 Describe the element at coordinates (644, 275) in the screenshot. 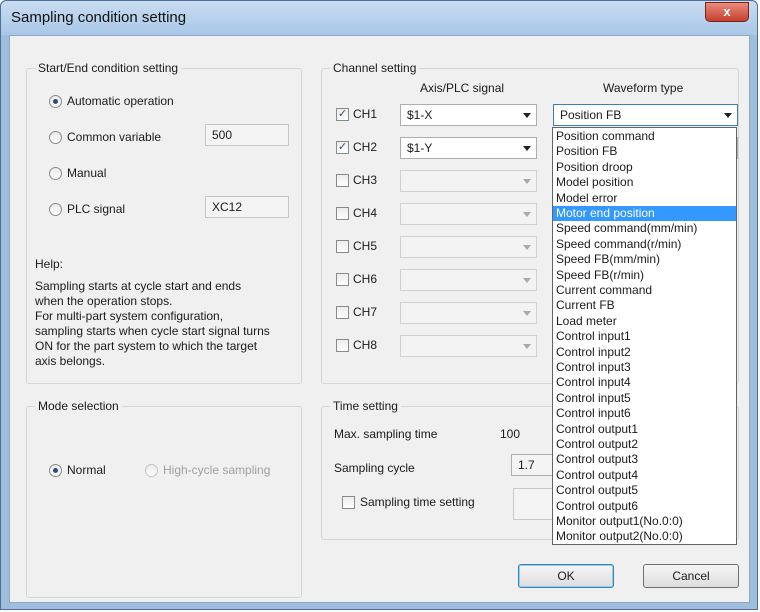

I see `waveform-option: Speed FB(r/min)` at that location.